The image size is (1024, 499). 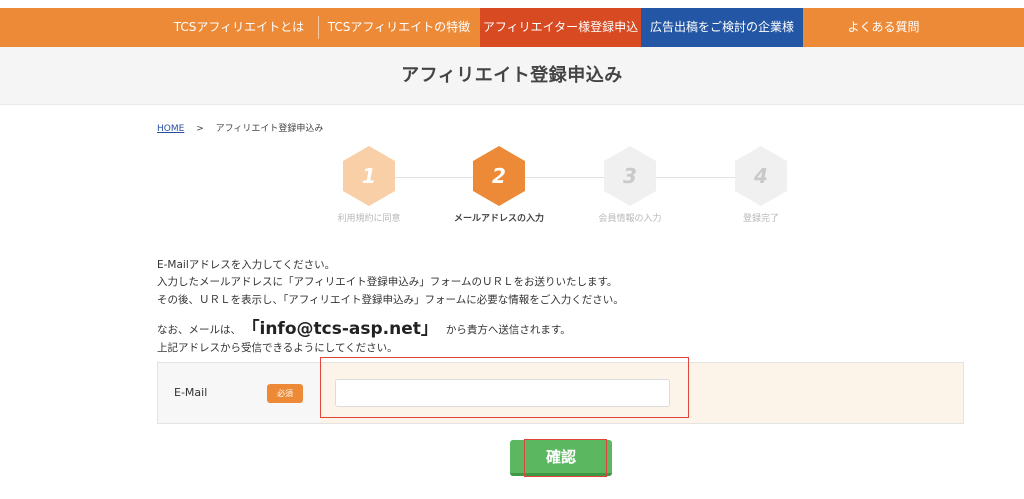 What do you see at coordinates (269, 129) in the screenshot?
I see `breadcrumb-current: アフィリエイト登録申込み` at bounding box center [269, 129].